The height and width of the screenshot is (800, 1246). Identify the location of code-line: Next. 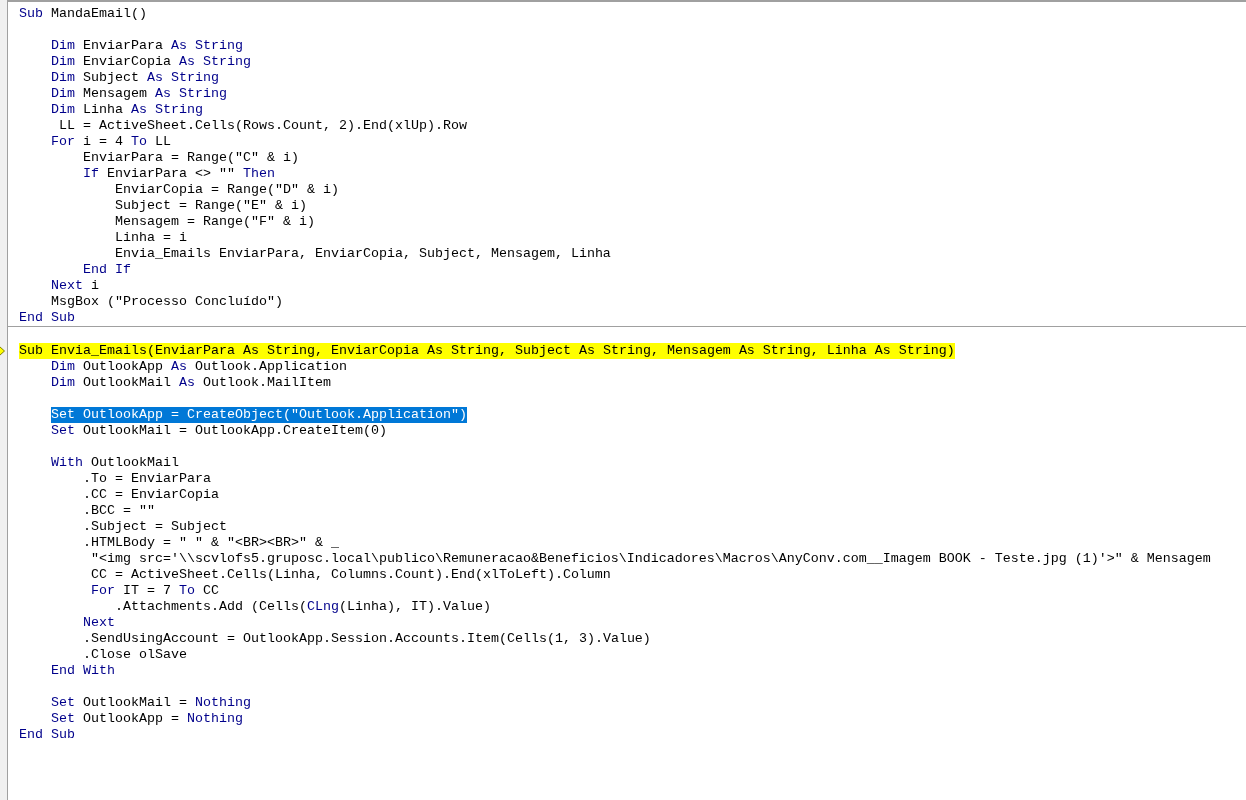
(99, 623).